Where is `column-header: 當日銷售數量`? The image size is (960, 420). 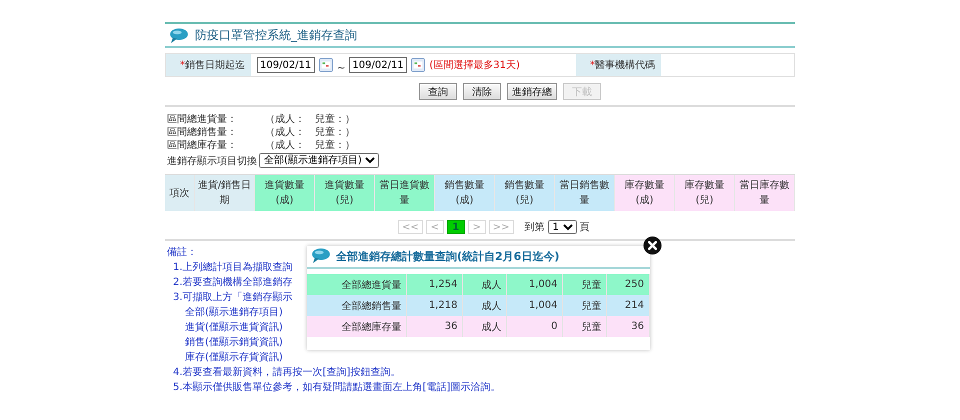 column-header: 當日銷售數量 is located at coordinates (585, 193).